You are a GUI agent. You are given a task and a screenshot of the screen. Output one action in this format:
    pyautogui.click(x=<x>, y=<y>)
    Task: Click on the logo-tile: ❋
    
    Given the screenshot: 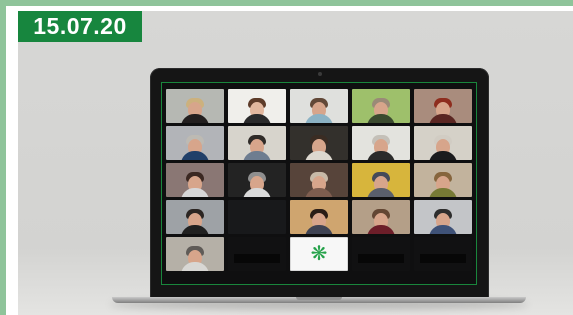 What is the action you would take?
    pyautogui.click(x=319, y=254)
    